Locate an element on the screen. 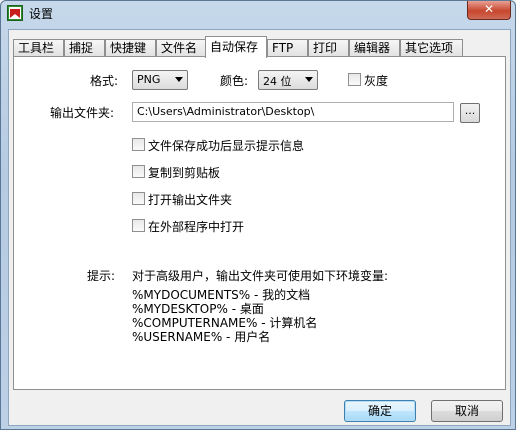 The image size is (516, 430). tab-other-options: 其它选项 is located at coordinates (431, 47).